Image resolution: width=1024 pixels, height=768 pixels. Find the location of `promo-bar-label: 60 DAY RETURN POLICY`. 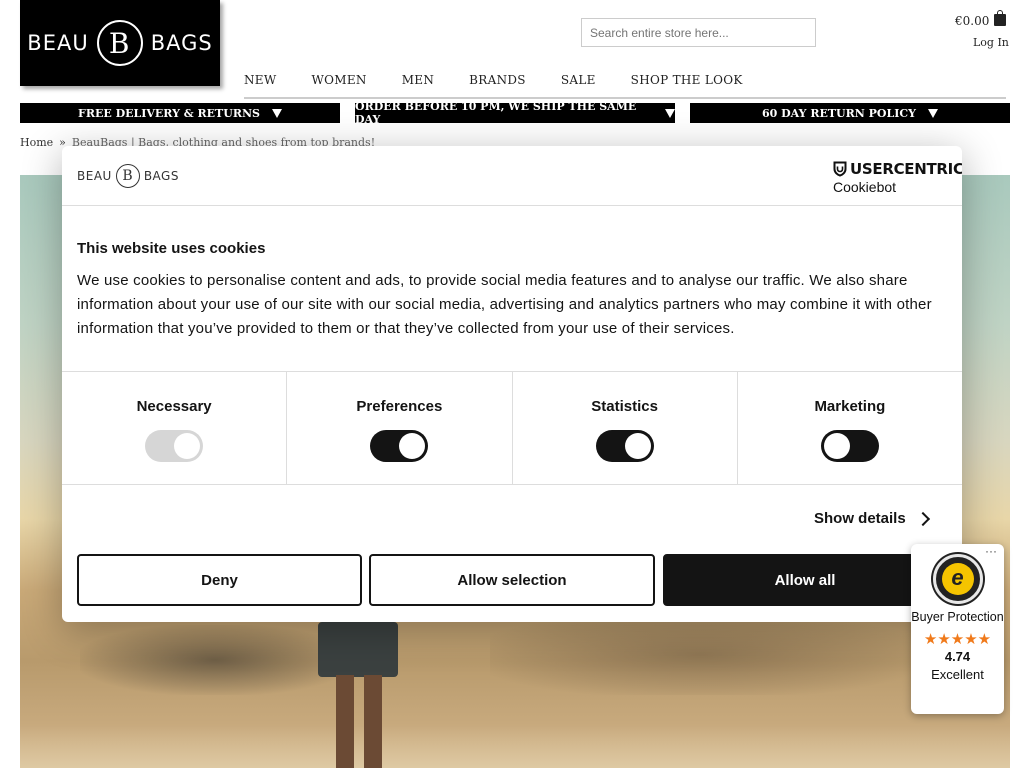

promo-bar-label: 60 DAY RETURN POLICY is located at coordinates (839, 113).